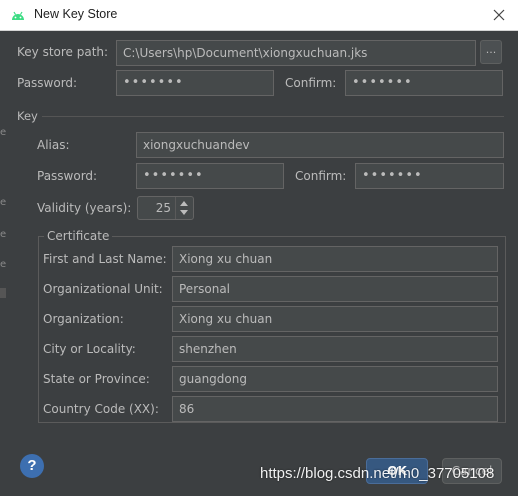 The height and width of the screenshot is (496, 518). Describe the element at coordinates (335, 289) in the screenshot. I see `org-unit-field: Personal` at that location.